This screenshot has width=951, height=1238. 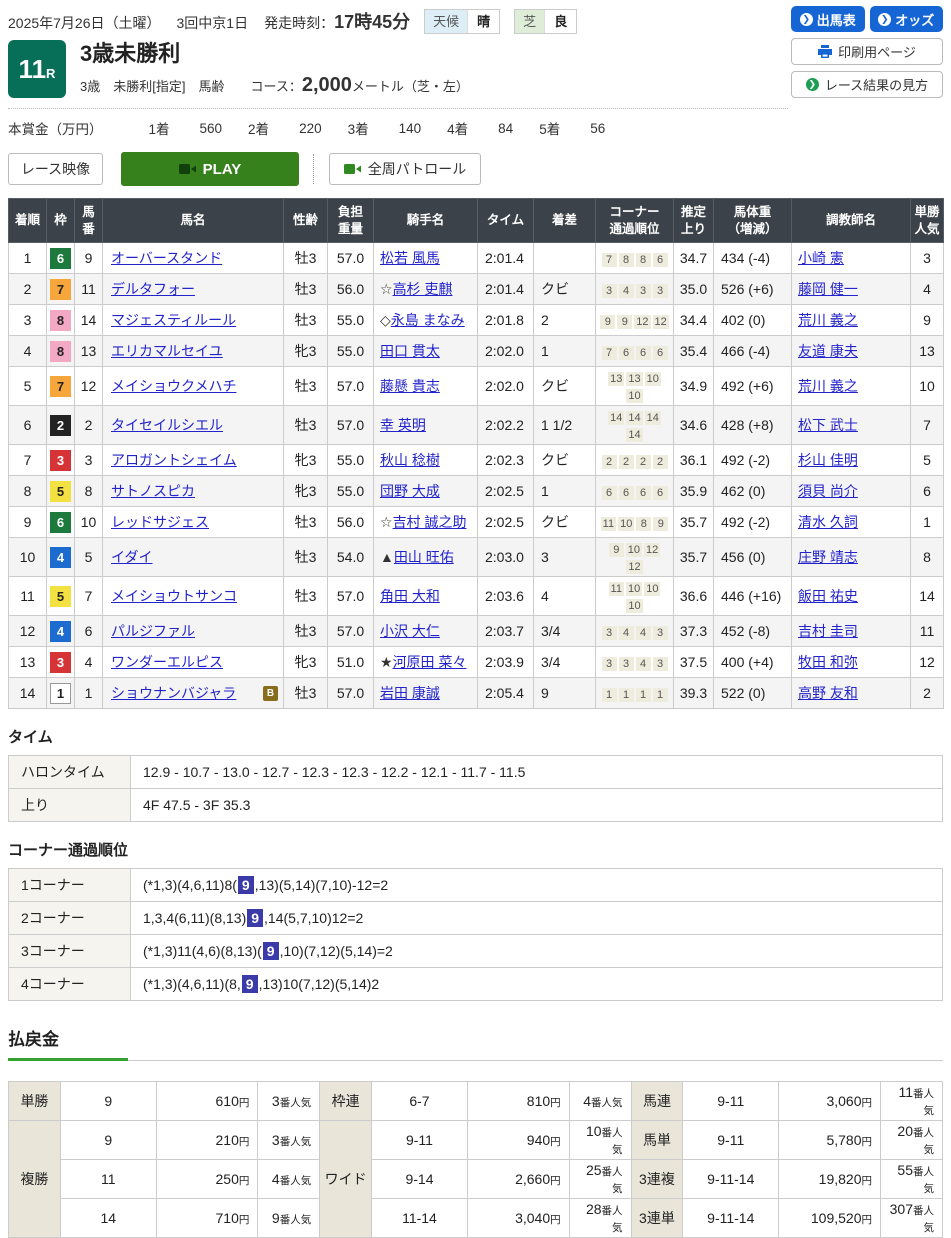 I want to click on payout-tansho-label: 単勝, so click(x=34, y=1101).